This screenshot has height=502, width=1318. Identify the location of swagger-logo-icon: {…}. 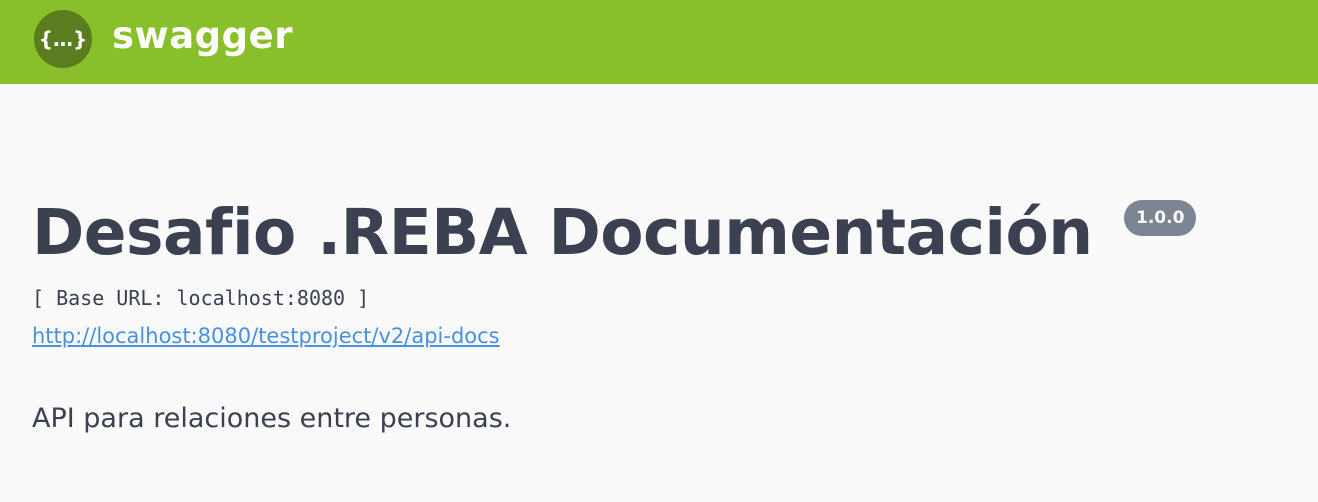
(63, 39).